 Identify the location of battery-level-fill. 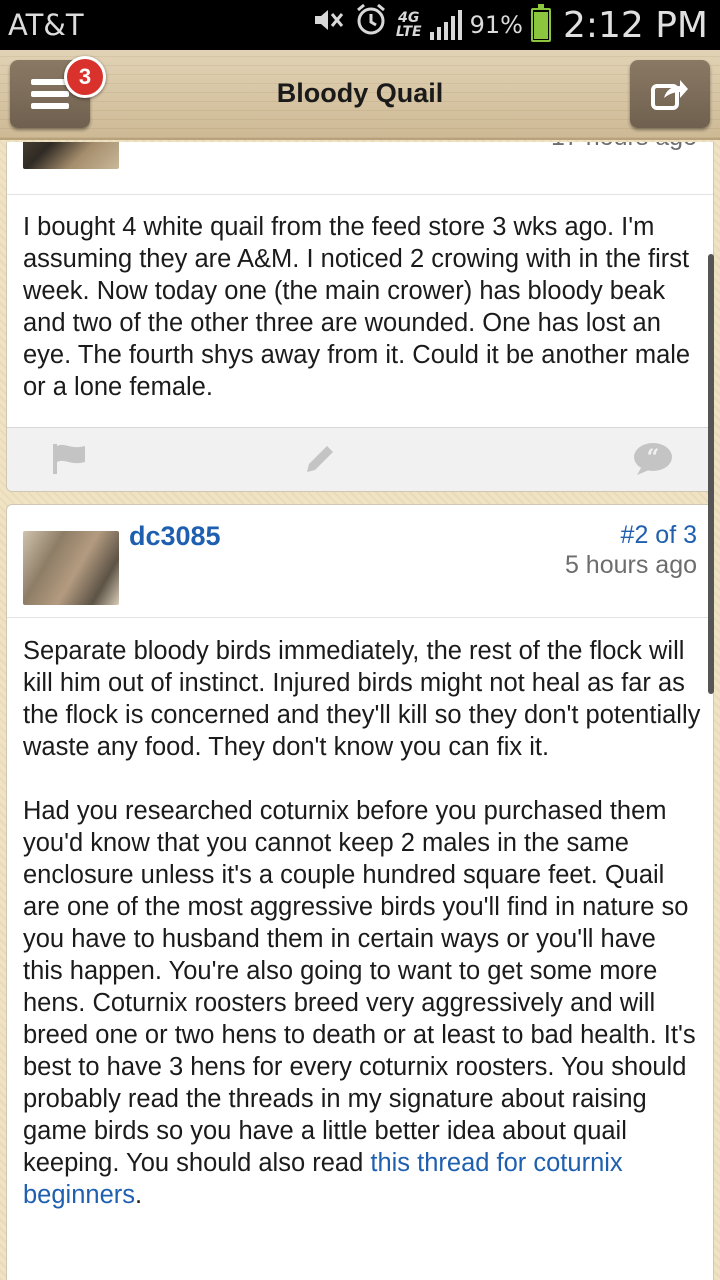
(540, 25).